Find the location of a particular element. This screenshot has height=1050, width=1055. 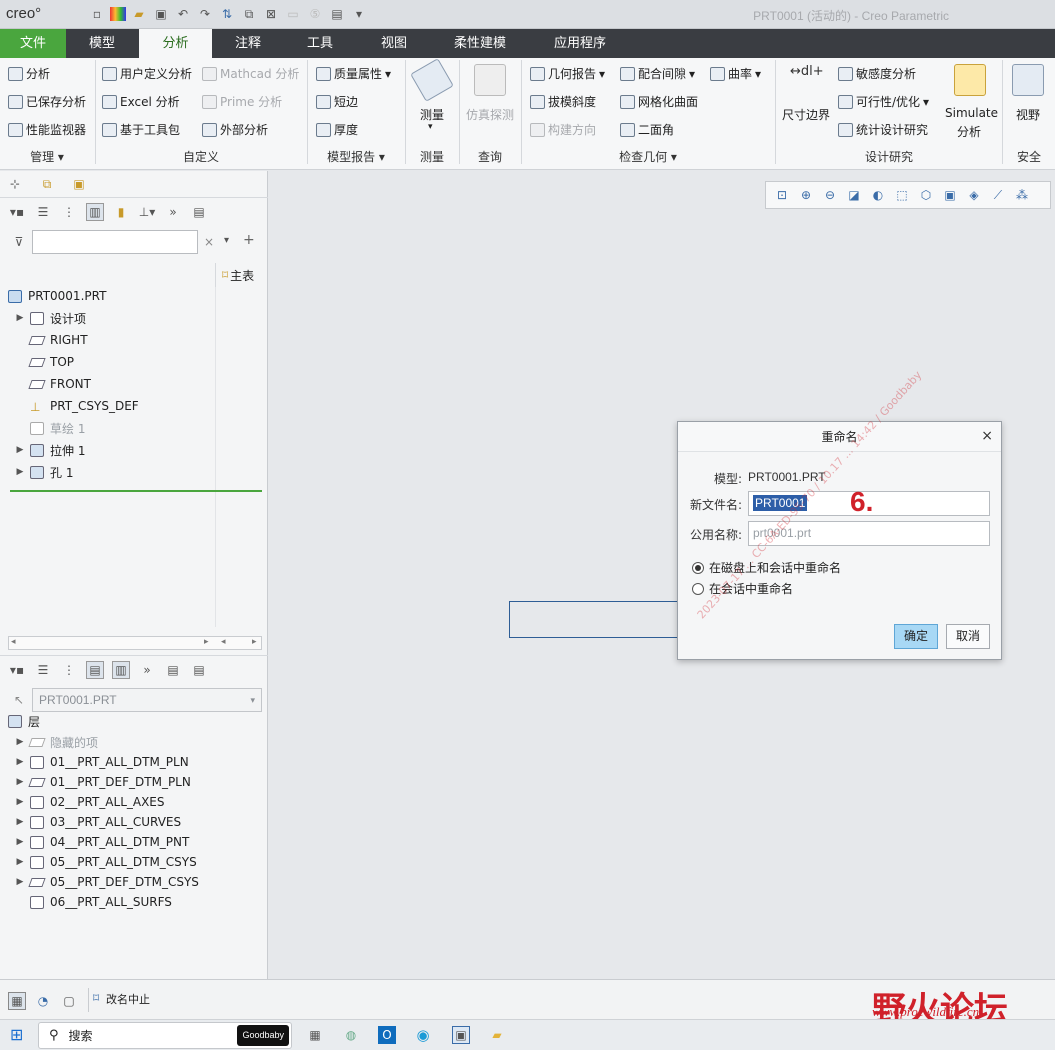

insert-here-marker is located at coordinates (136, 491).